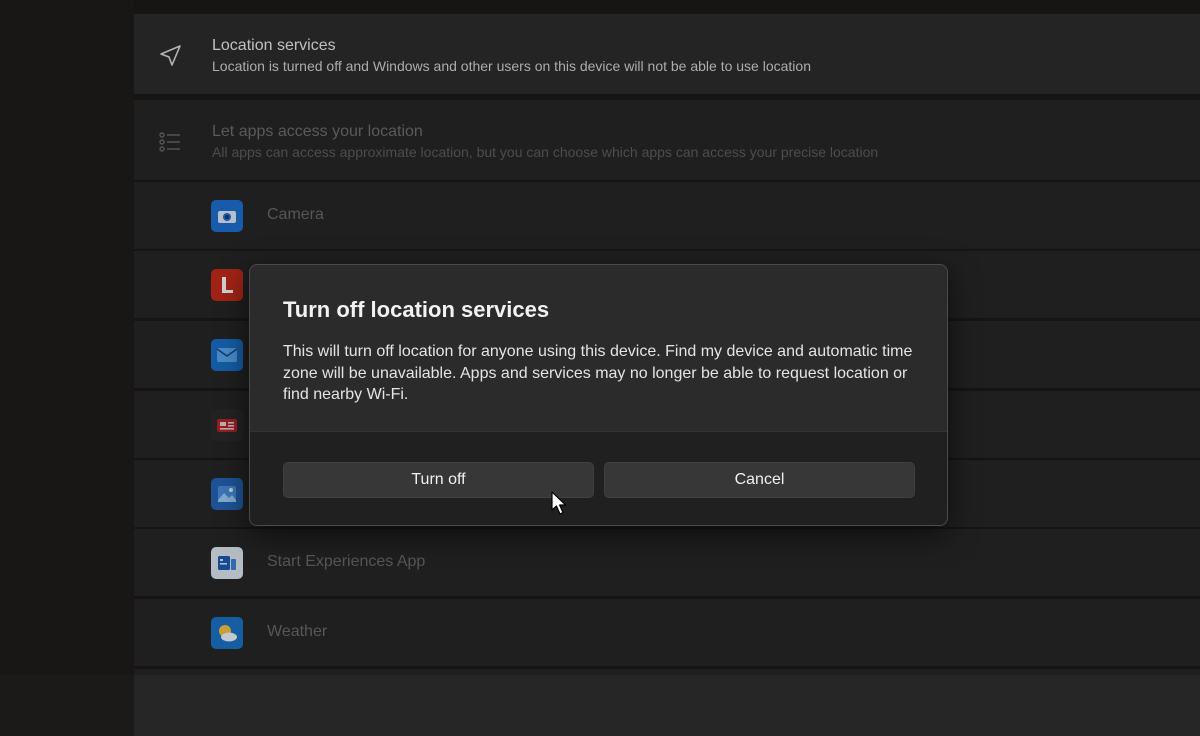 This screenshot has height=736, width=1200. I want to click on turn-off-button: Turn off, so click(438, 480).